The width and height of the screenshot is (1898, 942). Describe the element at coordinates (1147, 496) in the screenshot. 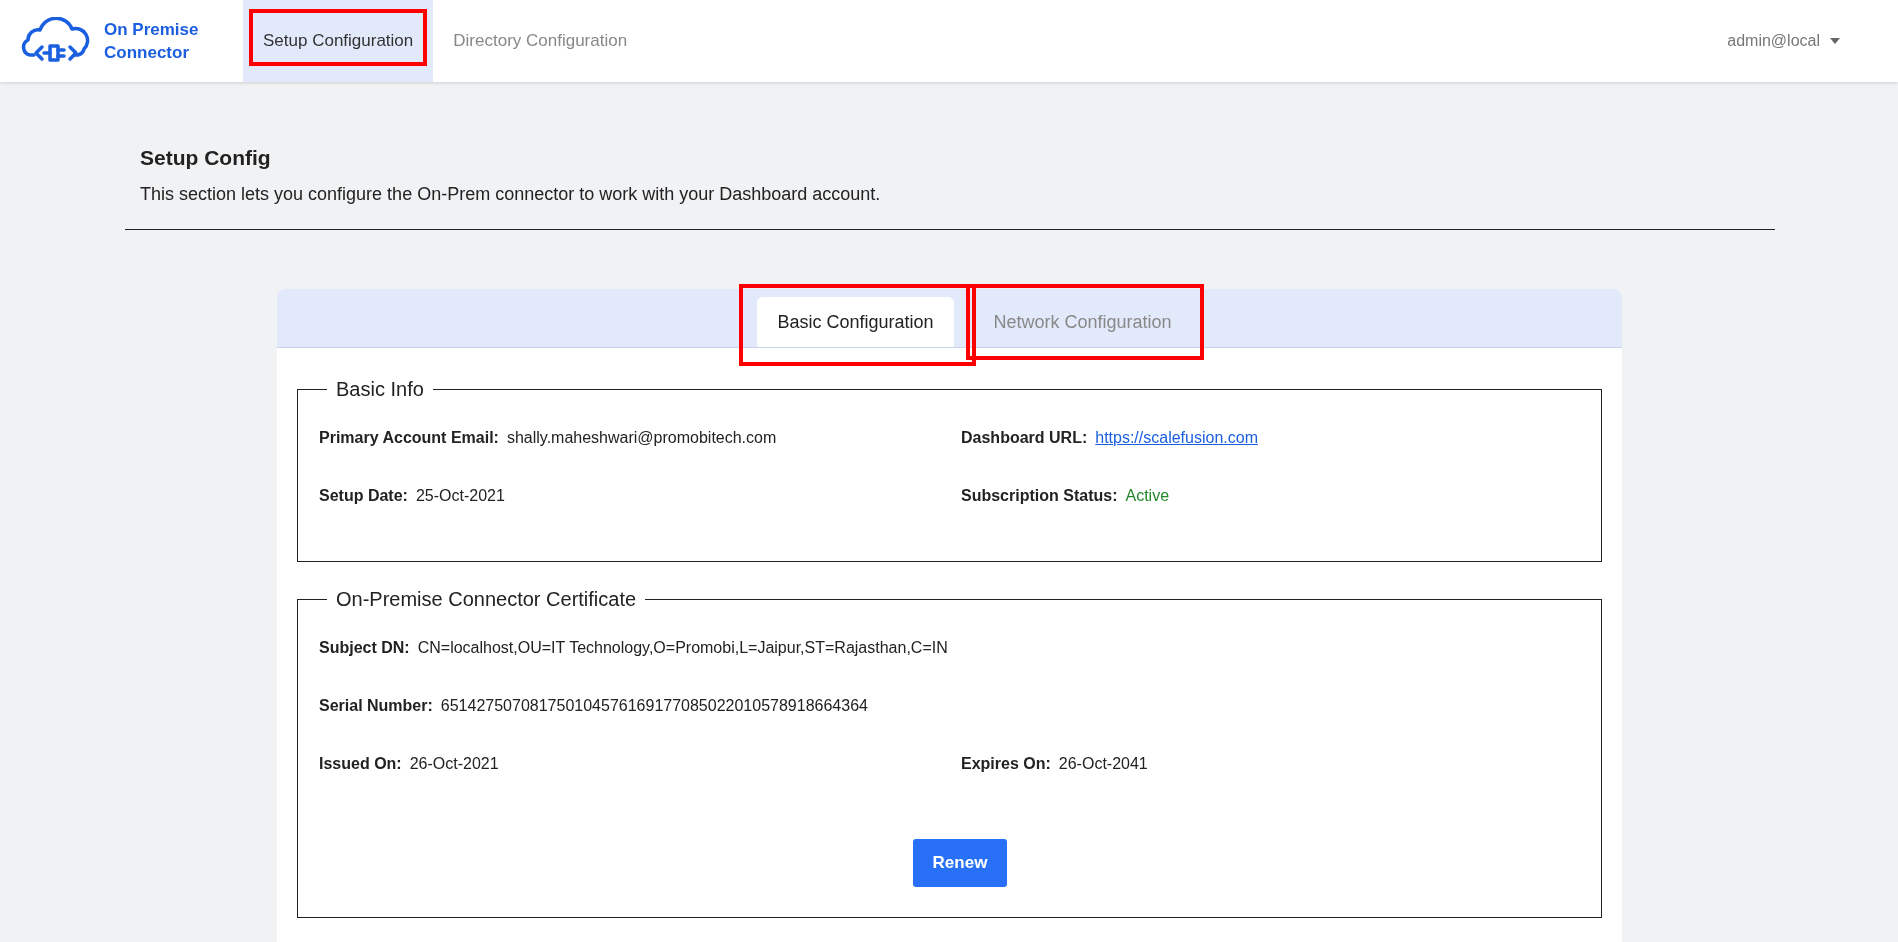

I see `status-value: Active` at that location.